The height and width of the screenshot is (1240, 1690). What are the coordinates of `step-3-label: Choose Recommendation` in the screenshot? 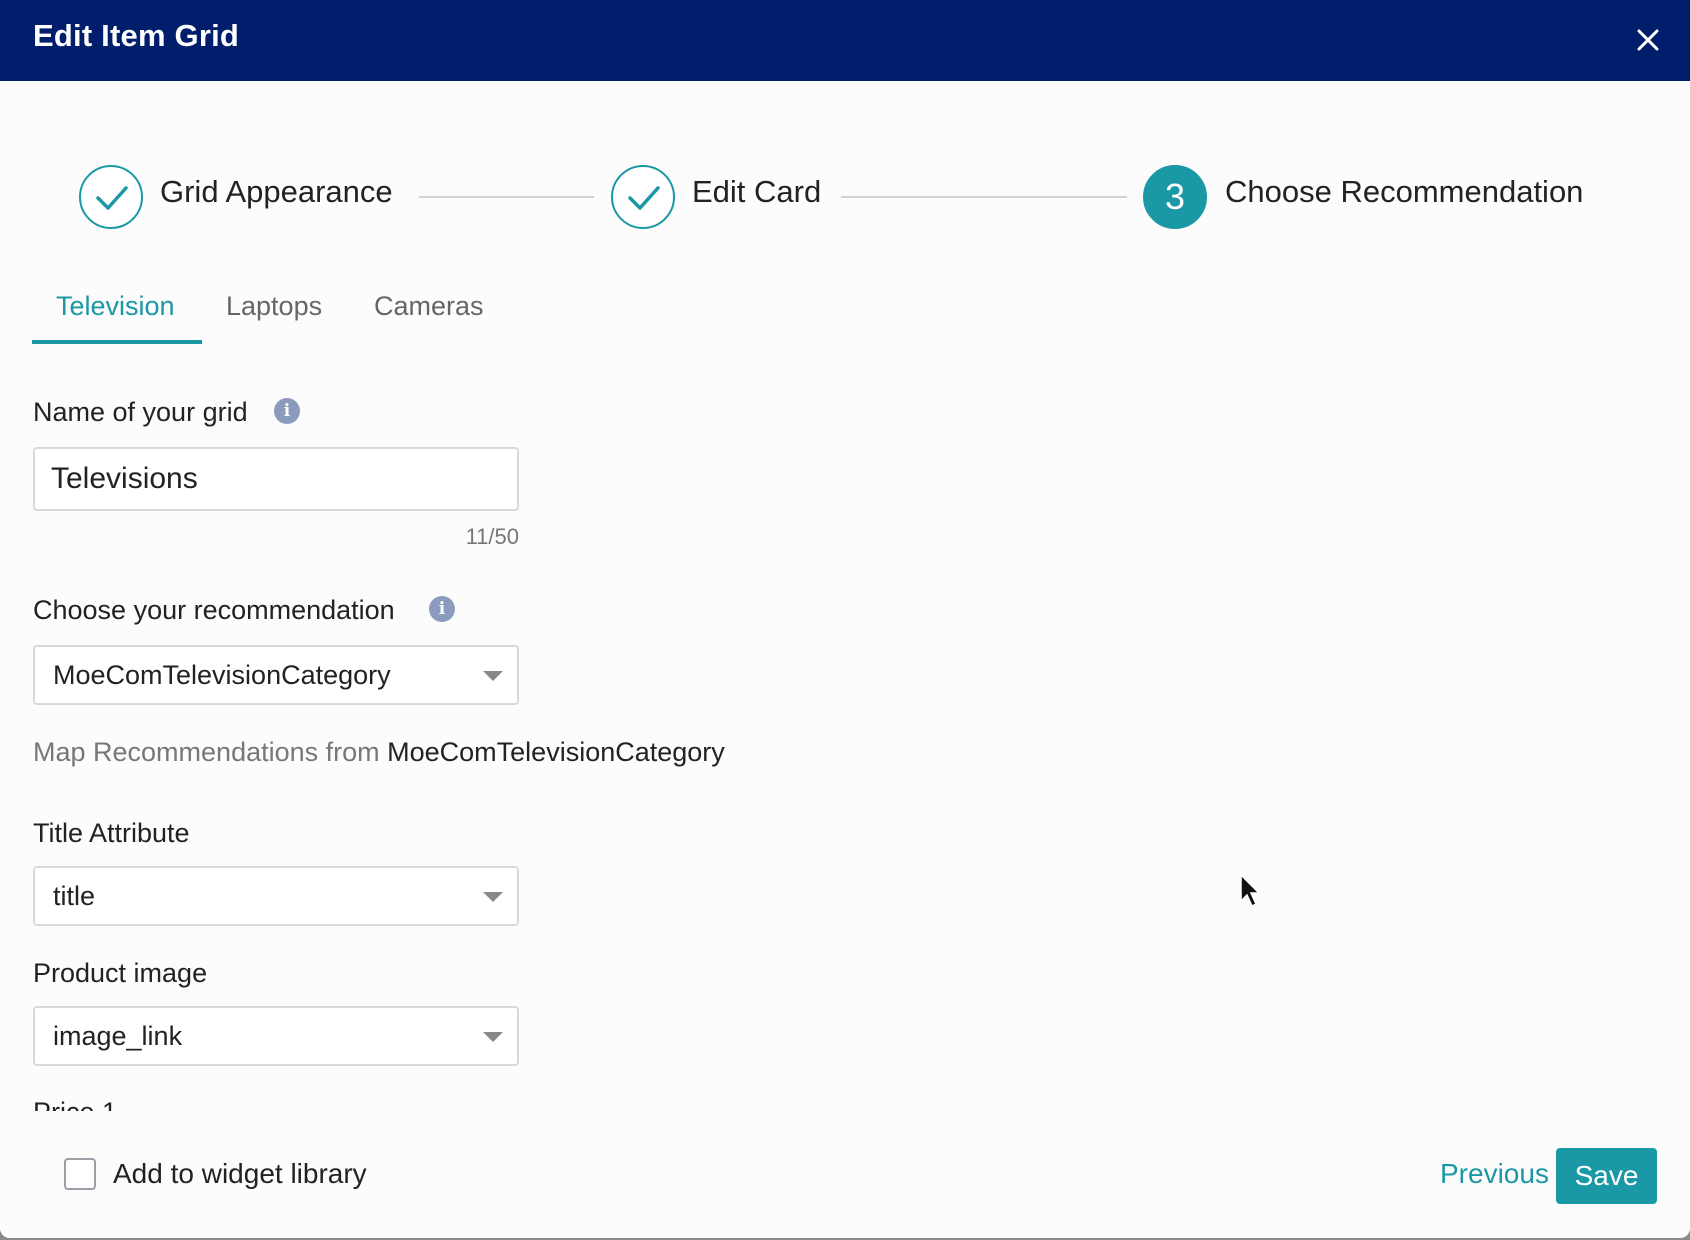 It's located at (1404, 191).